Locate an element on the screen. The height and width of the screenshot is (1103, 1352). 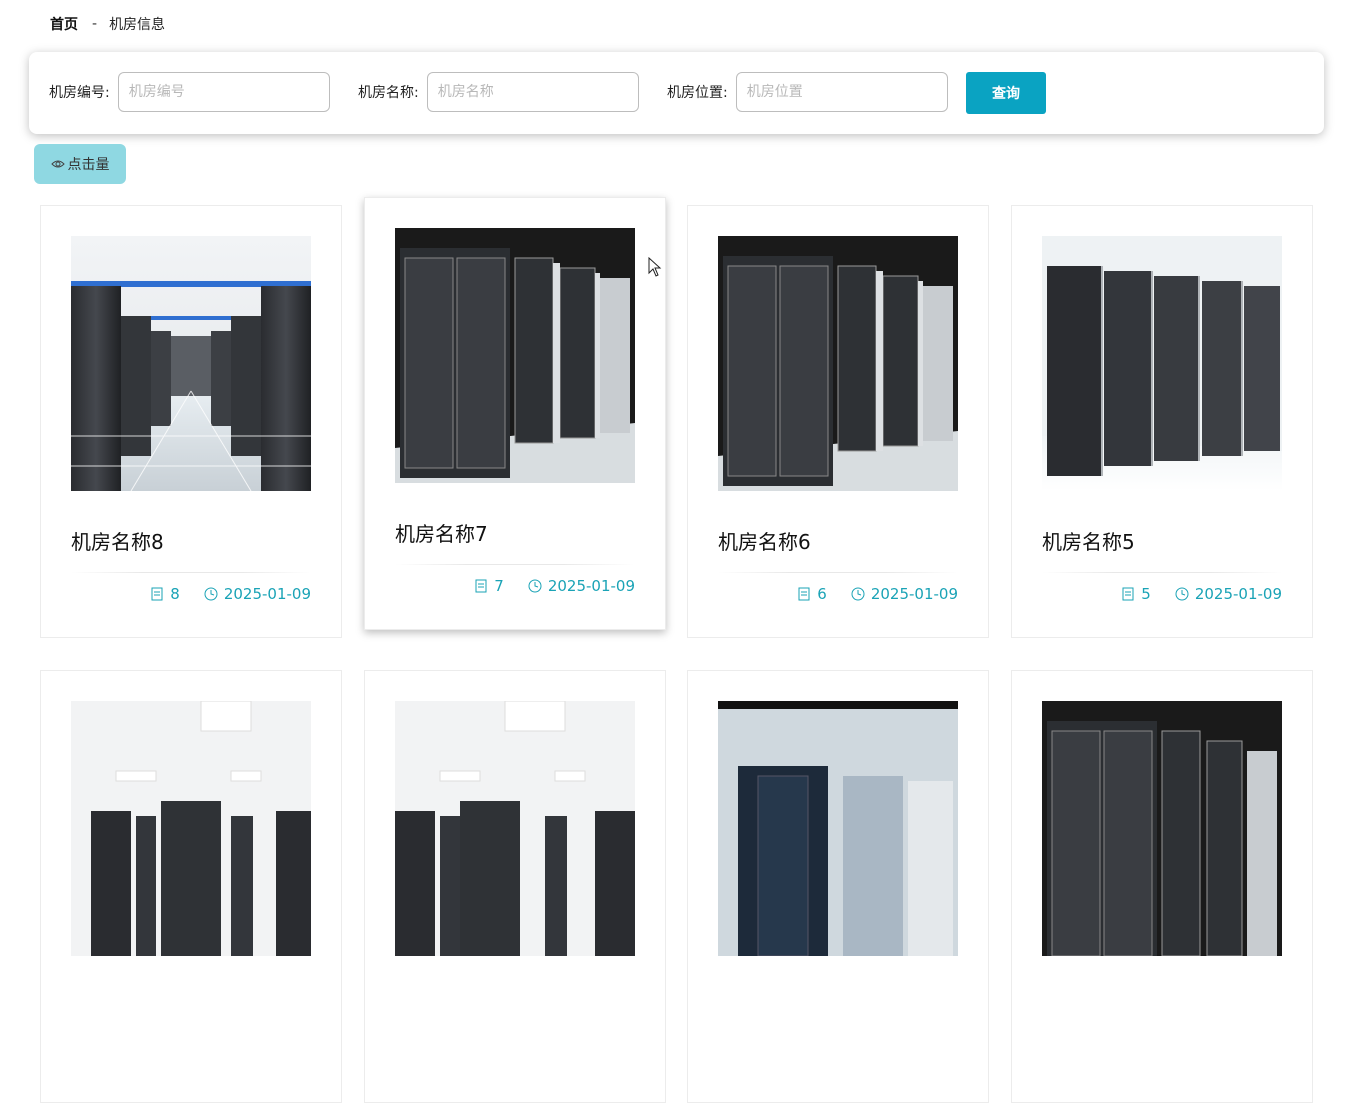
search-panel: 机房编号: 机房名称: 机房位置: 查询 is located at coordinates (676, 93).